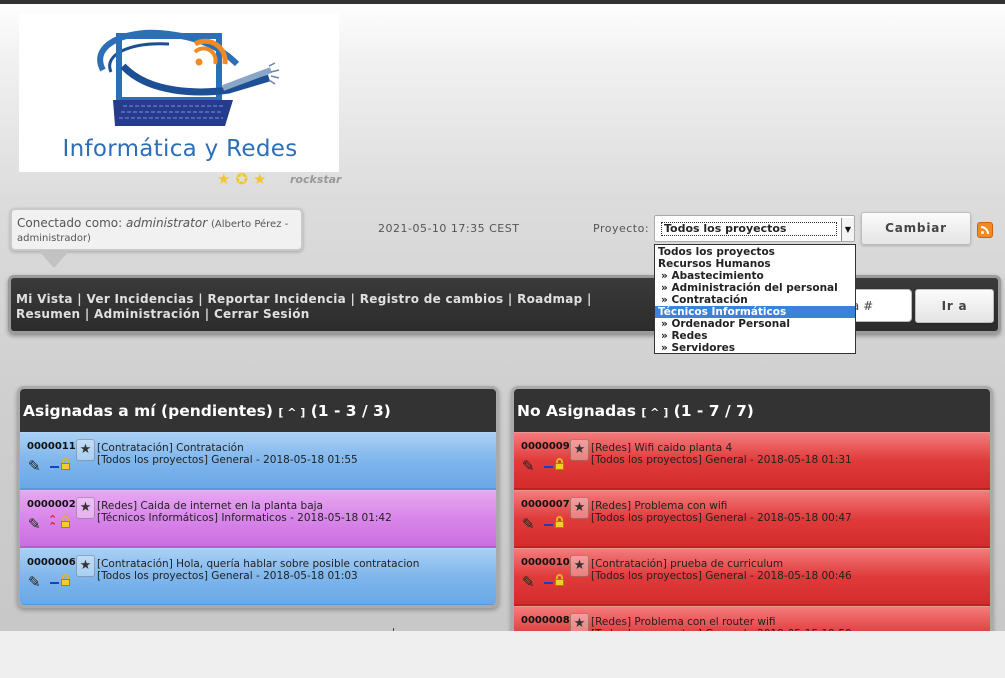  Describe the element at coordinates (449, 228) in the screenshot. I see `current-datetime: 2021-05-10 17:35 CEST` at that location.